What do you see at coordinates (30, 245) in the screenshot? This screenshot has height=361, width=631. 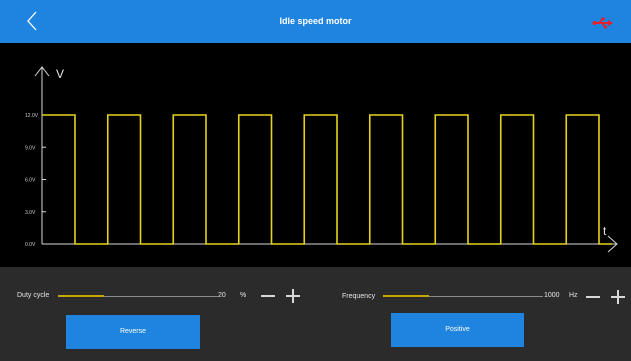 I see `y-tick-label: 0.0V` at bounding box center [30, 245].